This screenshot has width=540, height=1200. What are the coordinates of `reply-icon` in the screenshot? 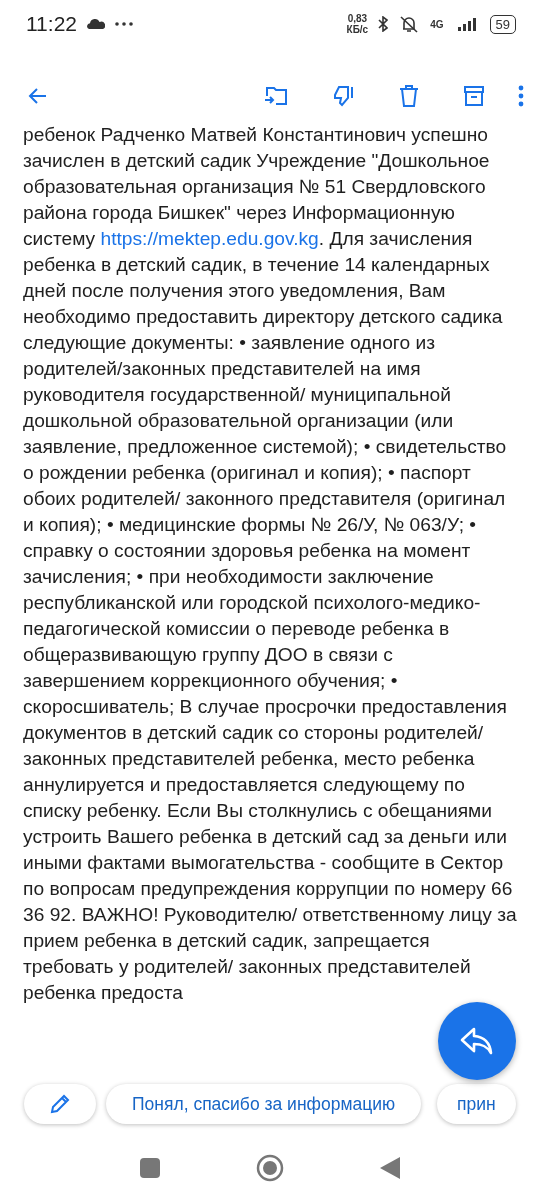 It's located at (477, 1041).